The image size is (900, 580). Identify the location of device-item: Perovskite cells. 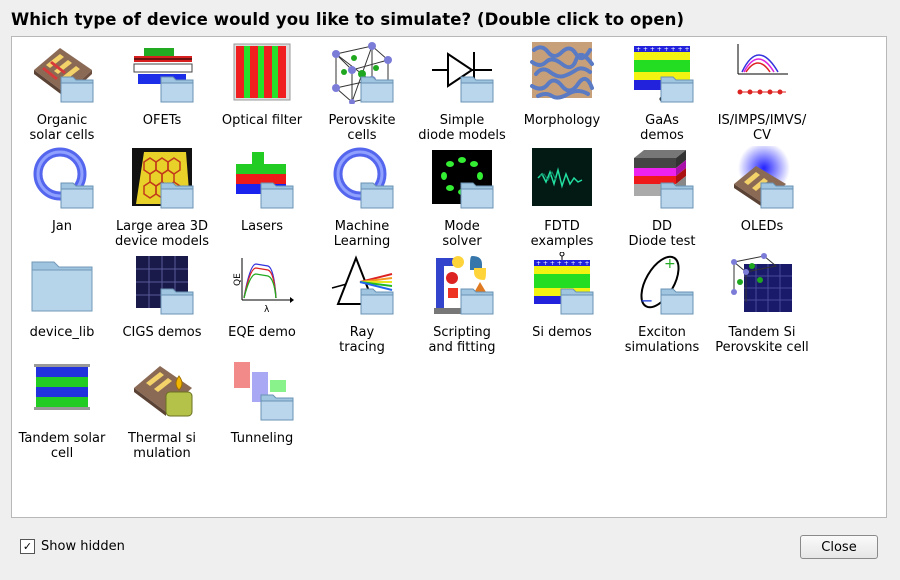
(362, 91).